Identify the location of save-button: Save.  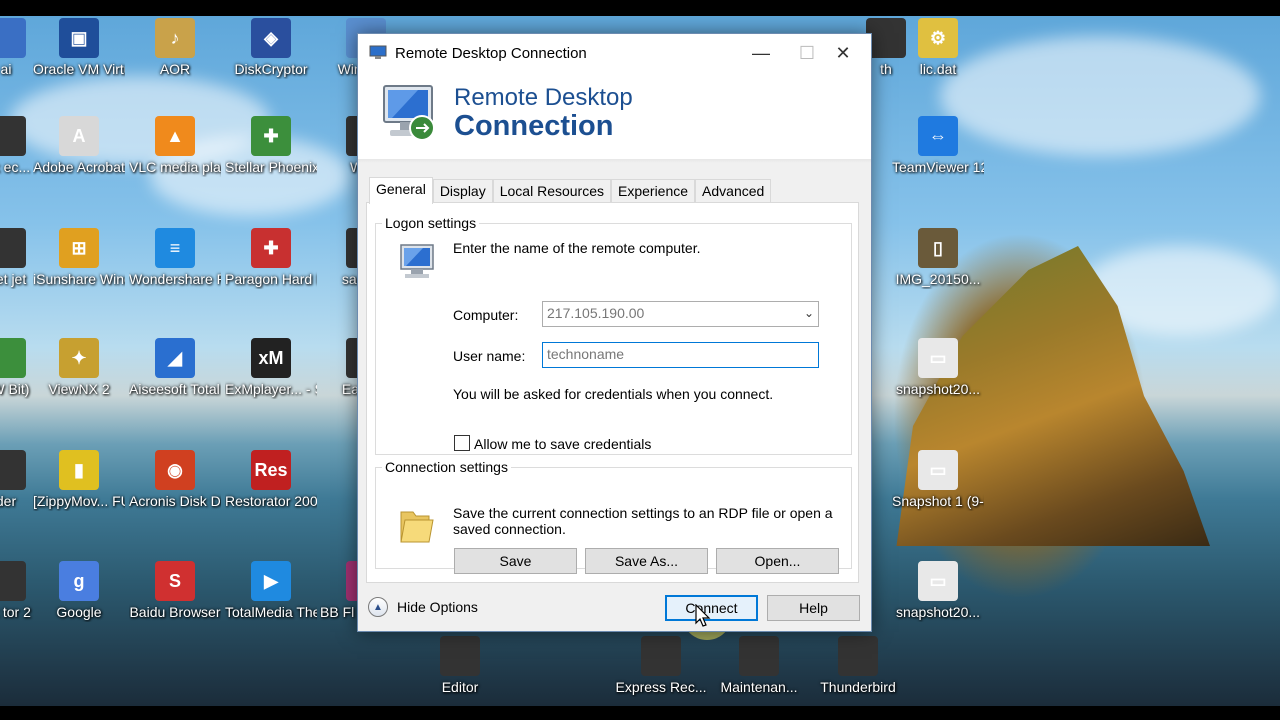
(515, 561).